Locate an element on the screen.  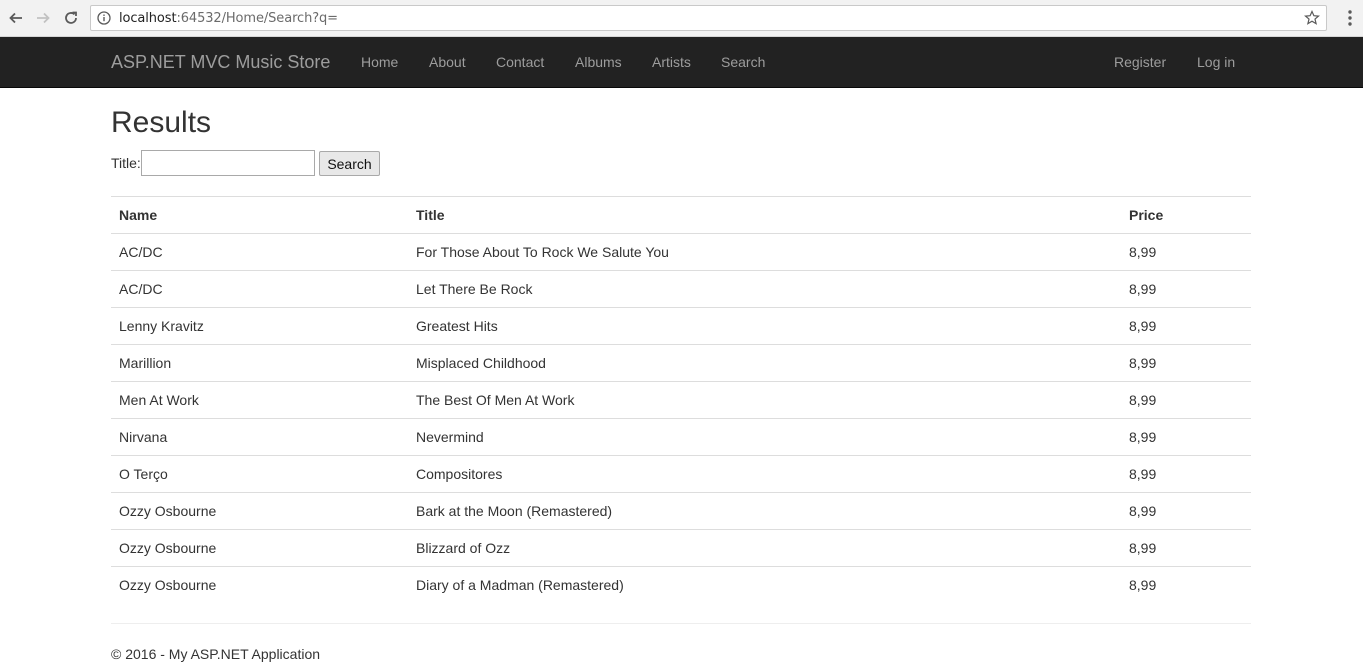
footer-copyright: © 2016 - My ASP.NET Application is located at coordinates (216, 654).